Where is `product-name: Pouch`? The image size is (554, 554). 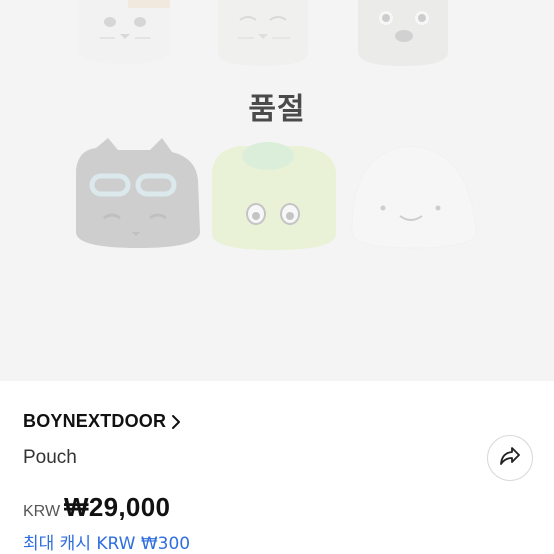
product-name: Pouch is located at coordinates (50, 457).